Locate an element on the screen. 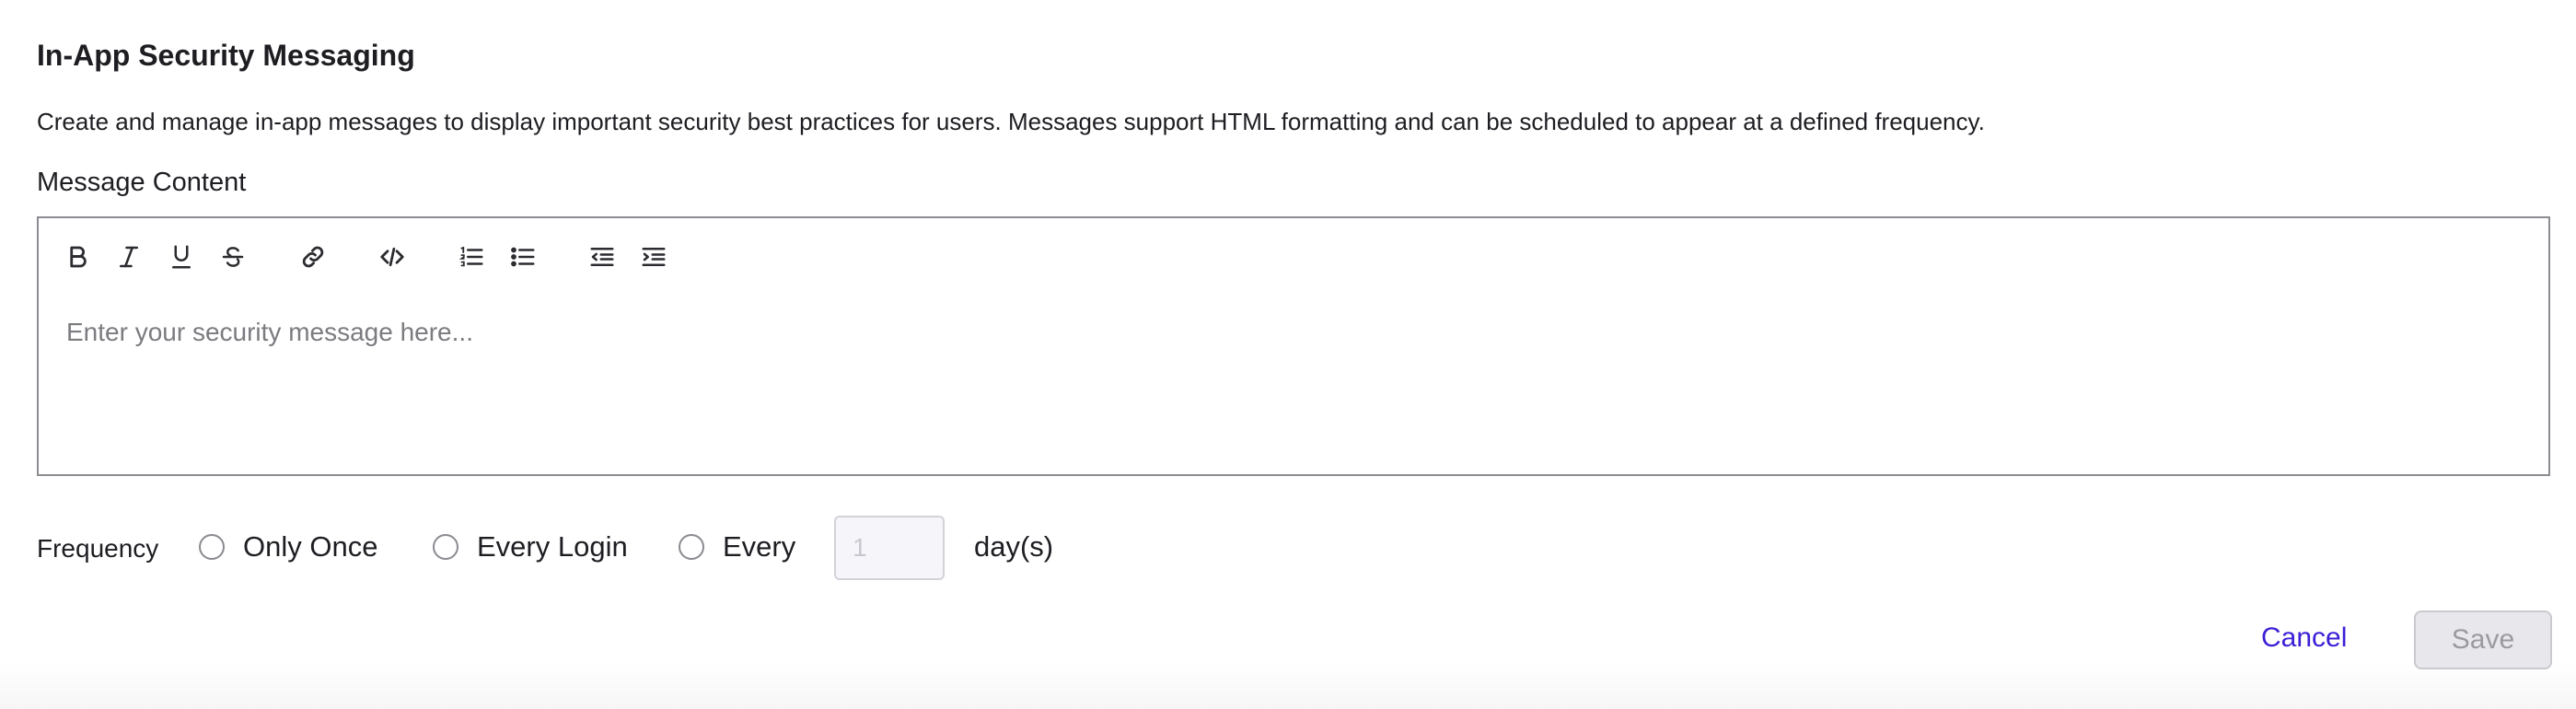 Image resolution: width=2576 pixels, height=709 pixels. italic-icon is located at coordinates (128, 256).